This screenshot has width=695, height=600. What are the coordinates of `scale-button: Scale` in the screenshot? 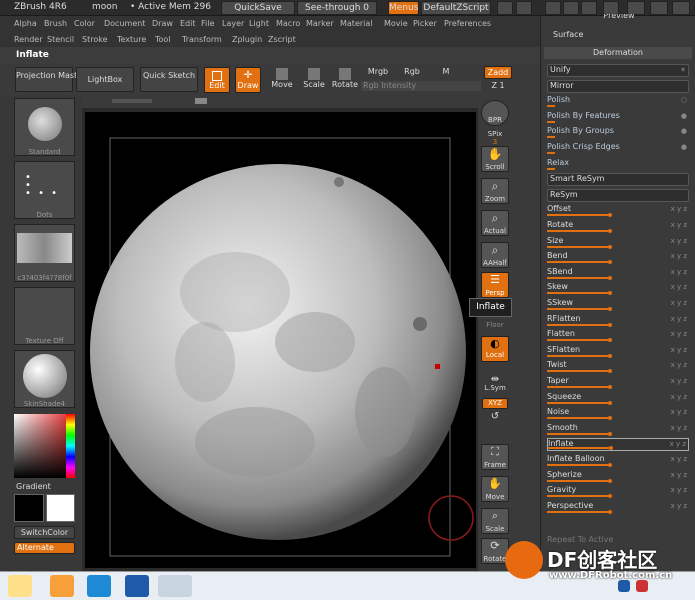 It's located at (314, 80).